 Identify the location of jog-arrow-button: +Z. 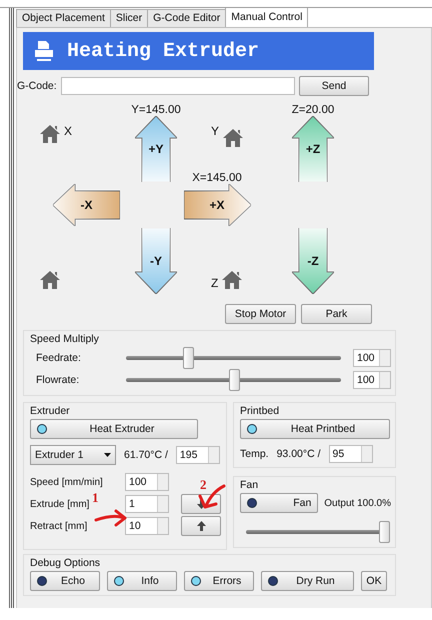
(313, 149).